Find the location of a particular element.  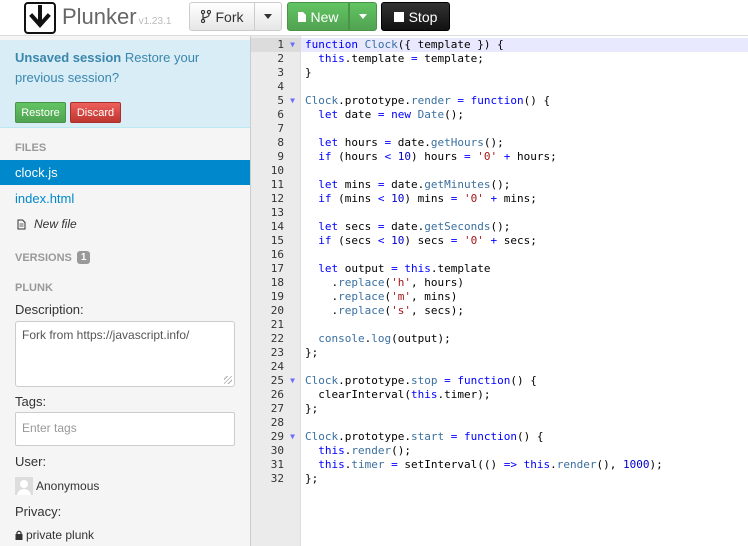

line-number: 1 is located at coordinates (280, 44).